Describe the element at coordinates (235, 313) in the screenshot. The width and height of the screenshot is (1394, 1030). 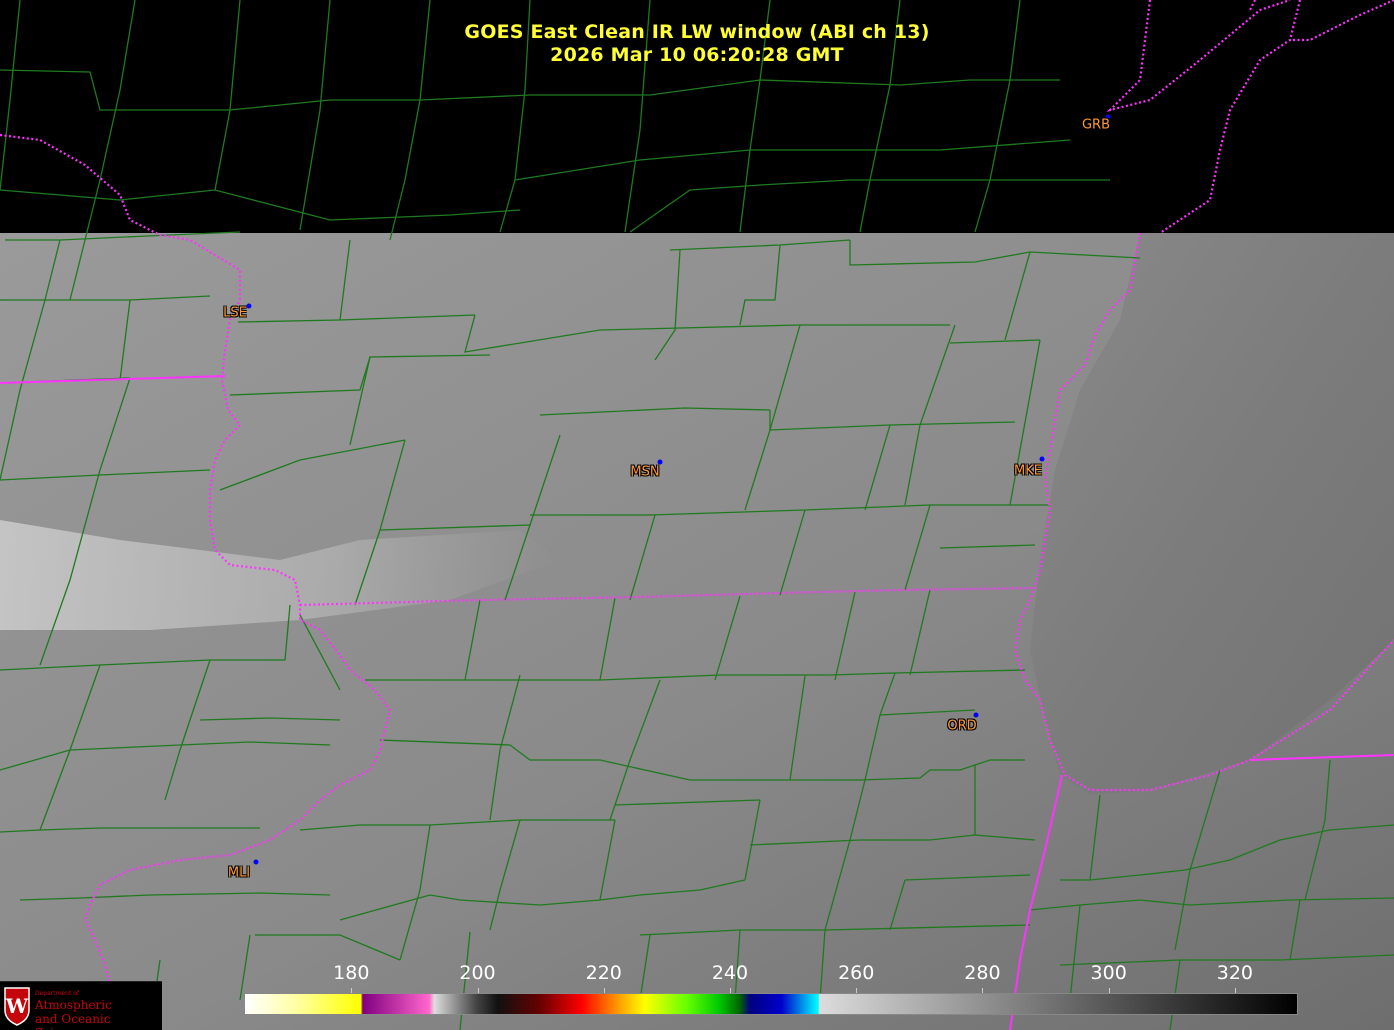
I see `station-label-lse: LSE` at that location.